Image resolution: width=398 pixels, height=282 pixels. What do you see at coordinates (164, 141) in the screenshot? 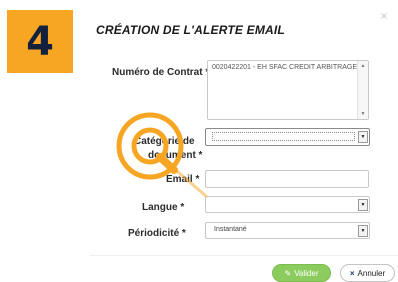
I see `category-label-line1: Catégorie de` at bounding box center [164, 141].